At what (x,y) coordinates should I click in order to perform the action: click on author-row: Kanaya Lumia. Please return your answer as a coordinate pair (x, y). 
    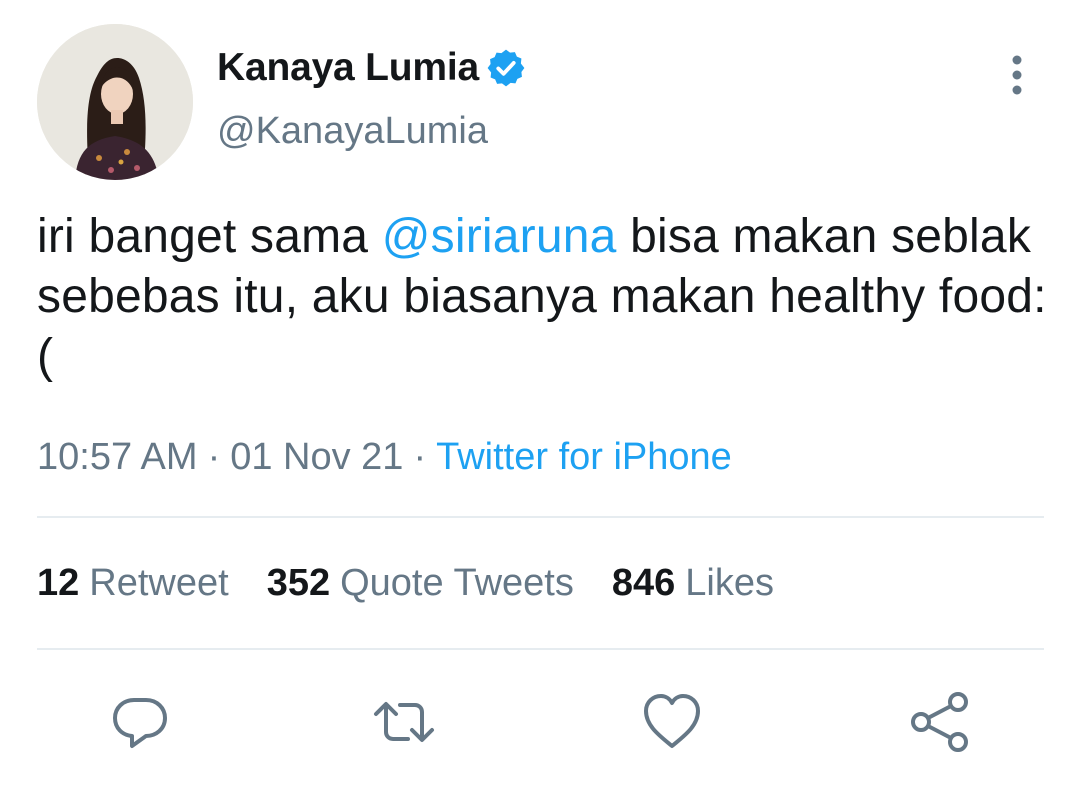
    Looking at the image, I should click on (372, 68).